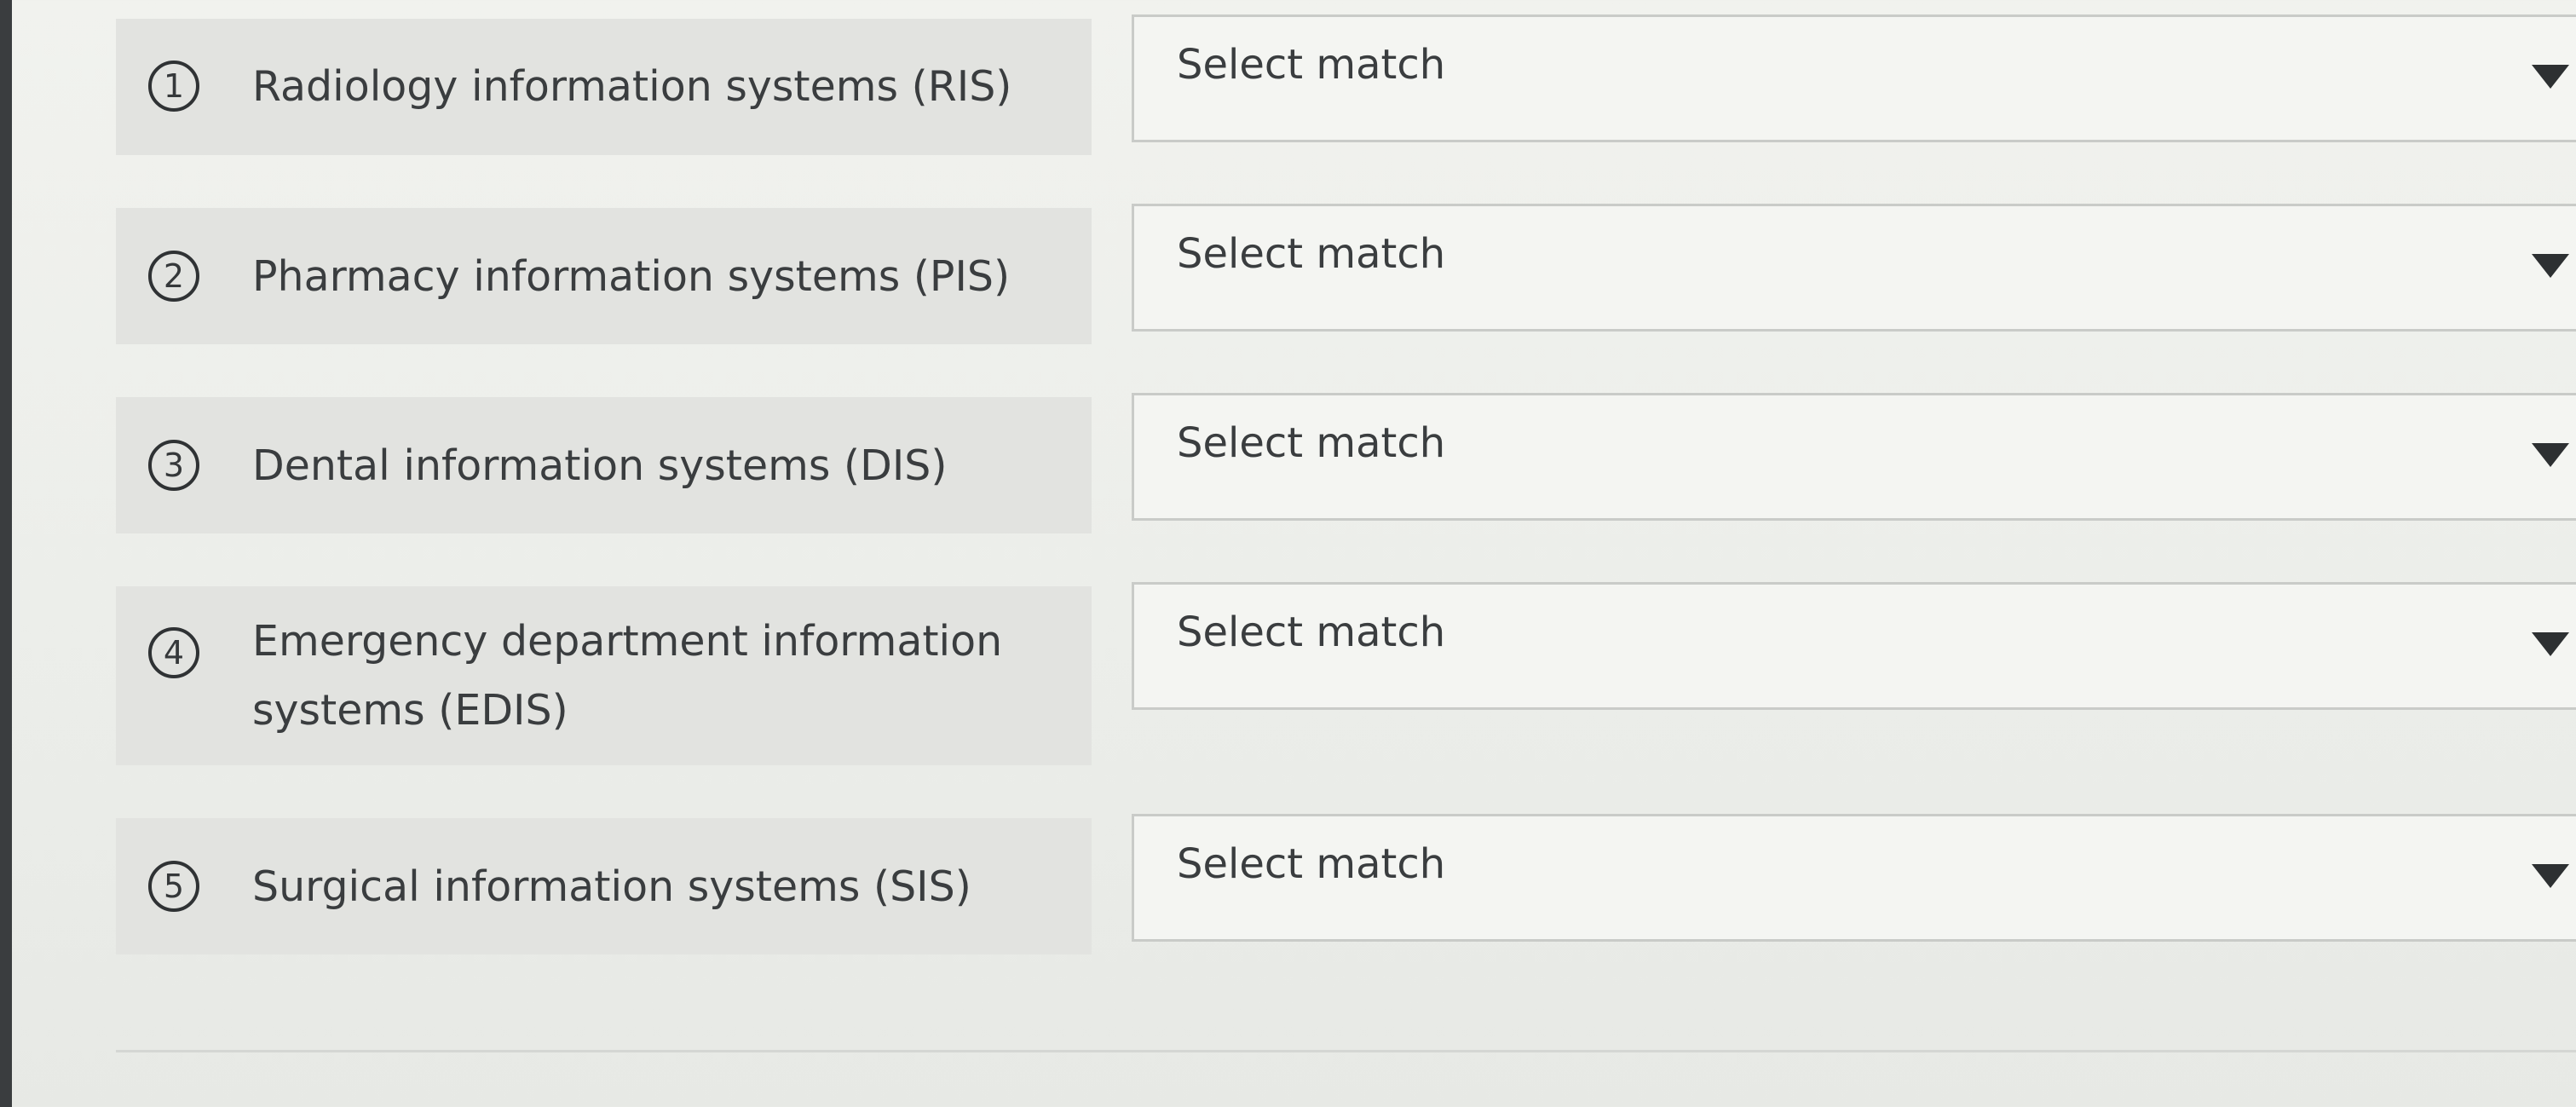  Describe the element at coordinates (600, 465) in the screenshot. I see `term-label-3: Dental information systems (DIS)` at that location.